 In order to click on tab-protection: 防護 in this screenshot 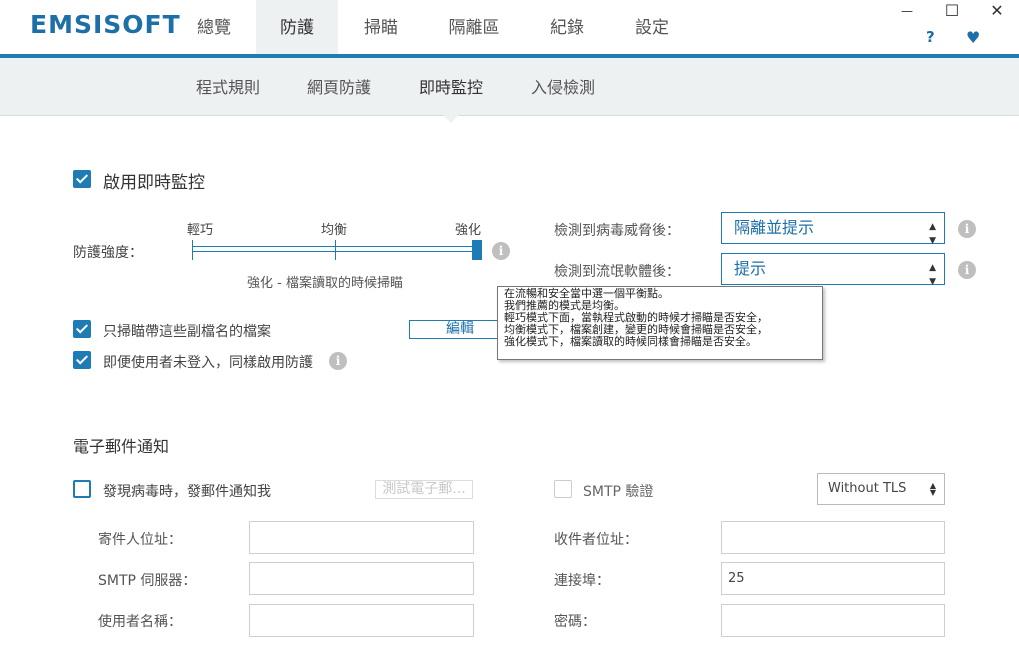, I will do `click(297, 28)`.